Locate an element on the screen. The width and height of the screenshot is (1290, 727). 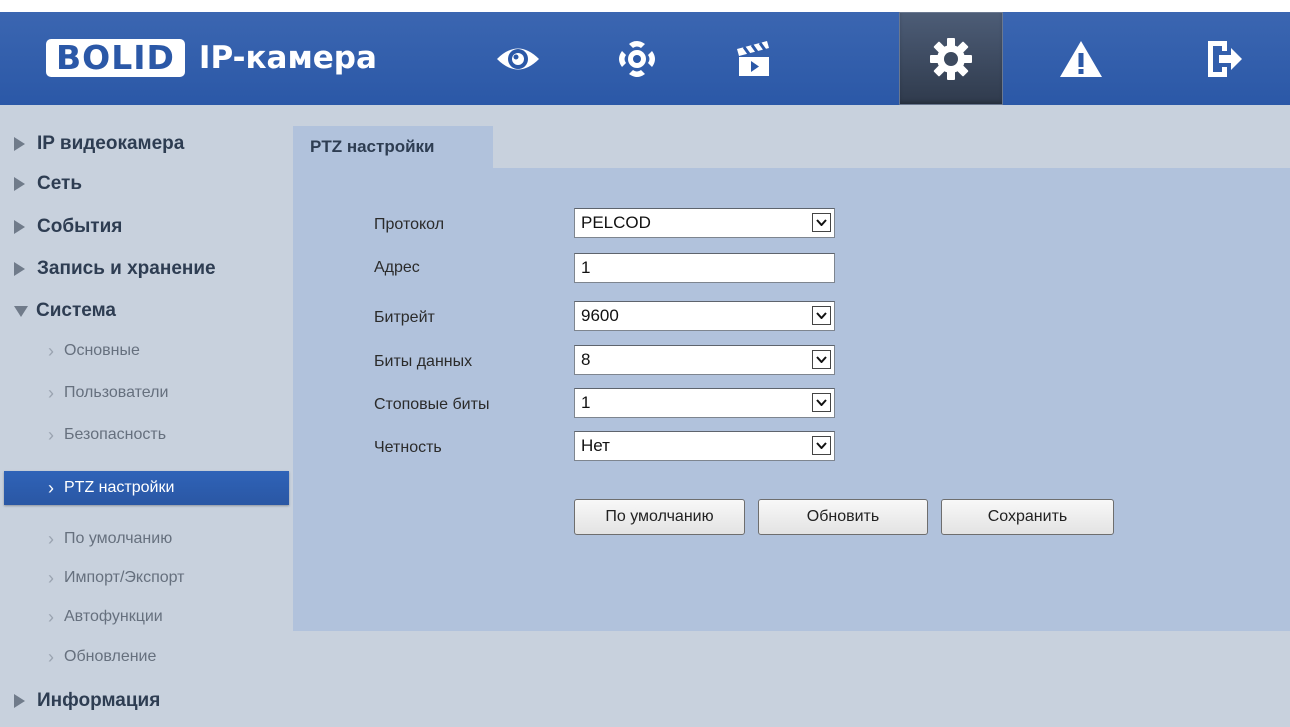
refresh-button: Обновить is located at coordinates (843, 517).